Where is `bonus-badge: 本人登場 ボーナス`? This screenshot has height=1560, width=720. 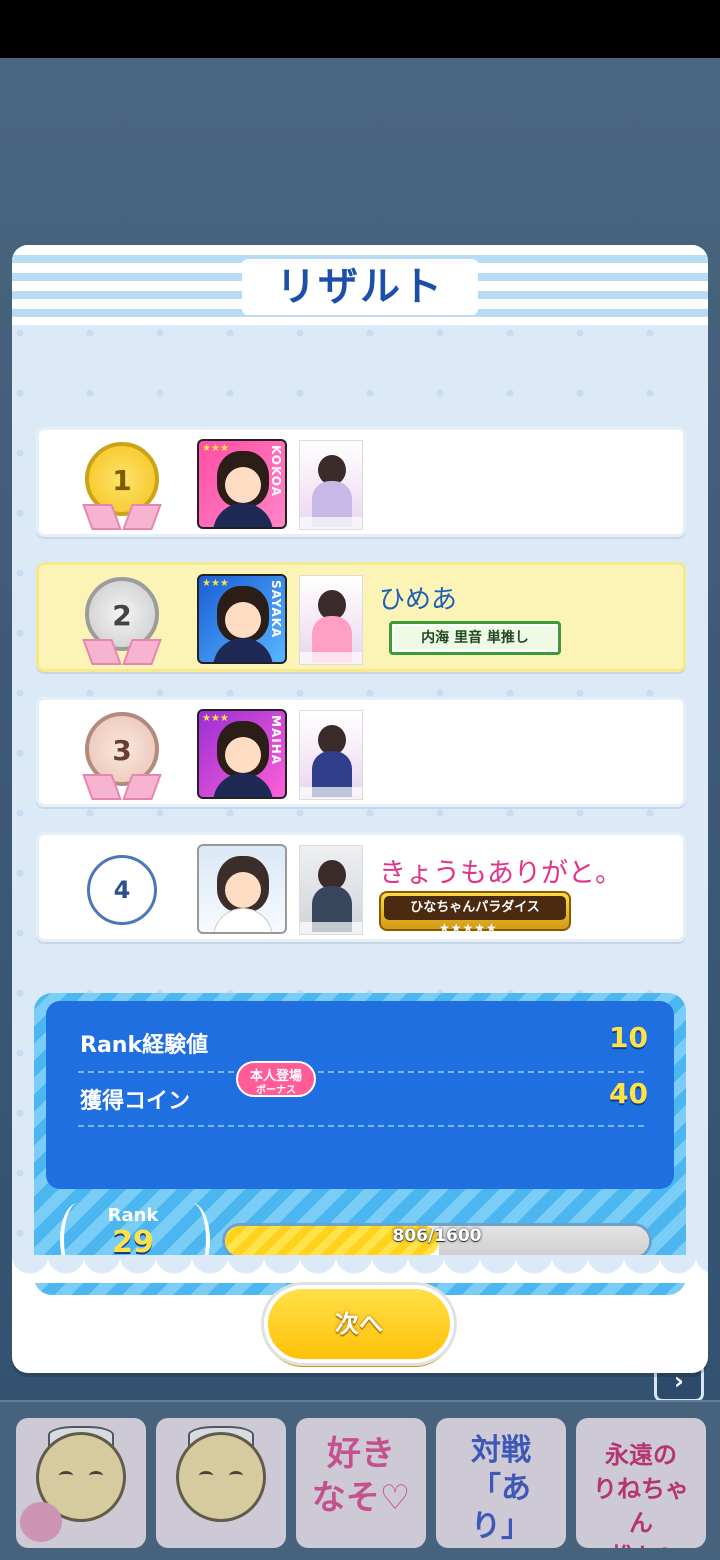 bonus-badge: 本人登場 ボーナス is located at coordinates (276, 1079).